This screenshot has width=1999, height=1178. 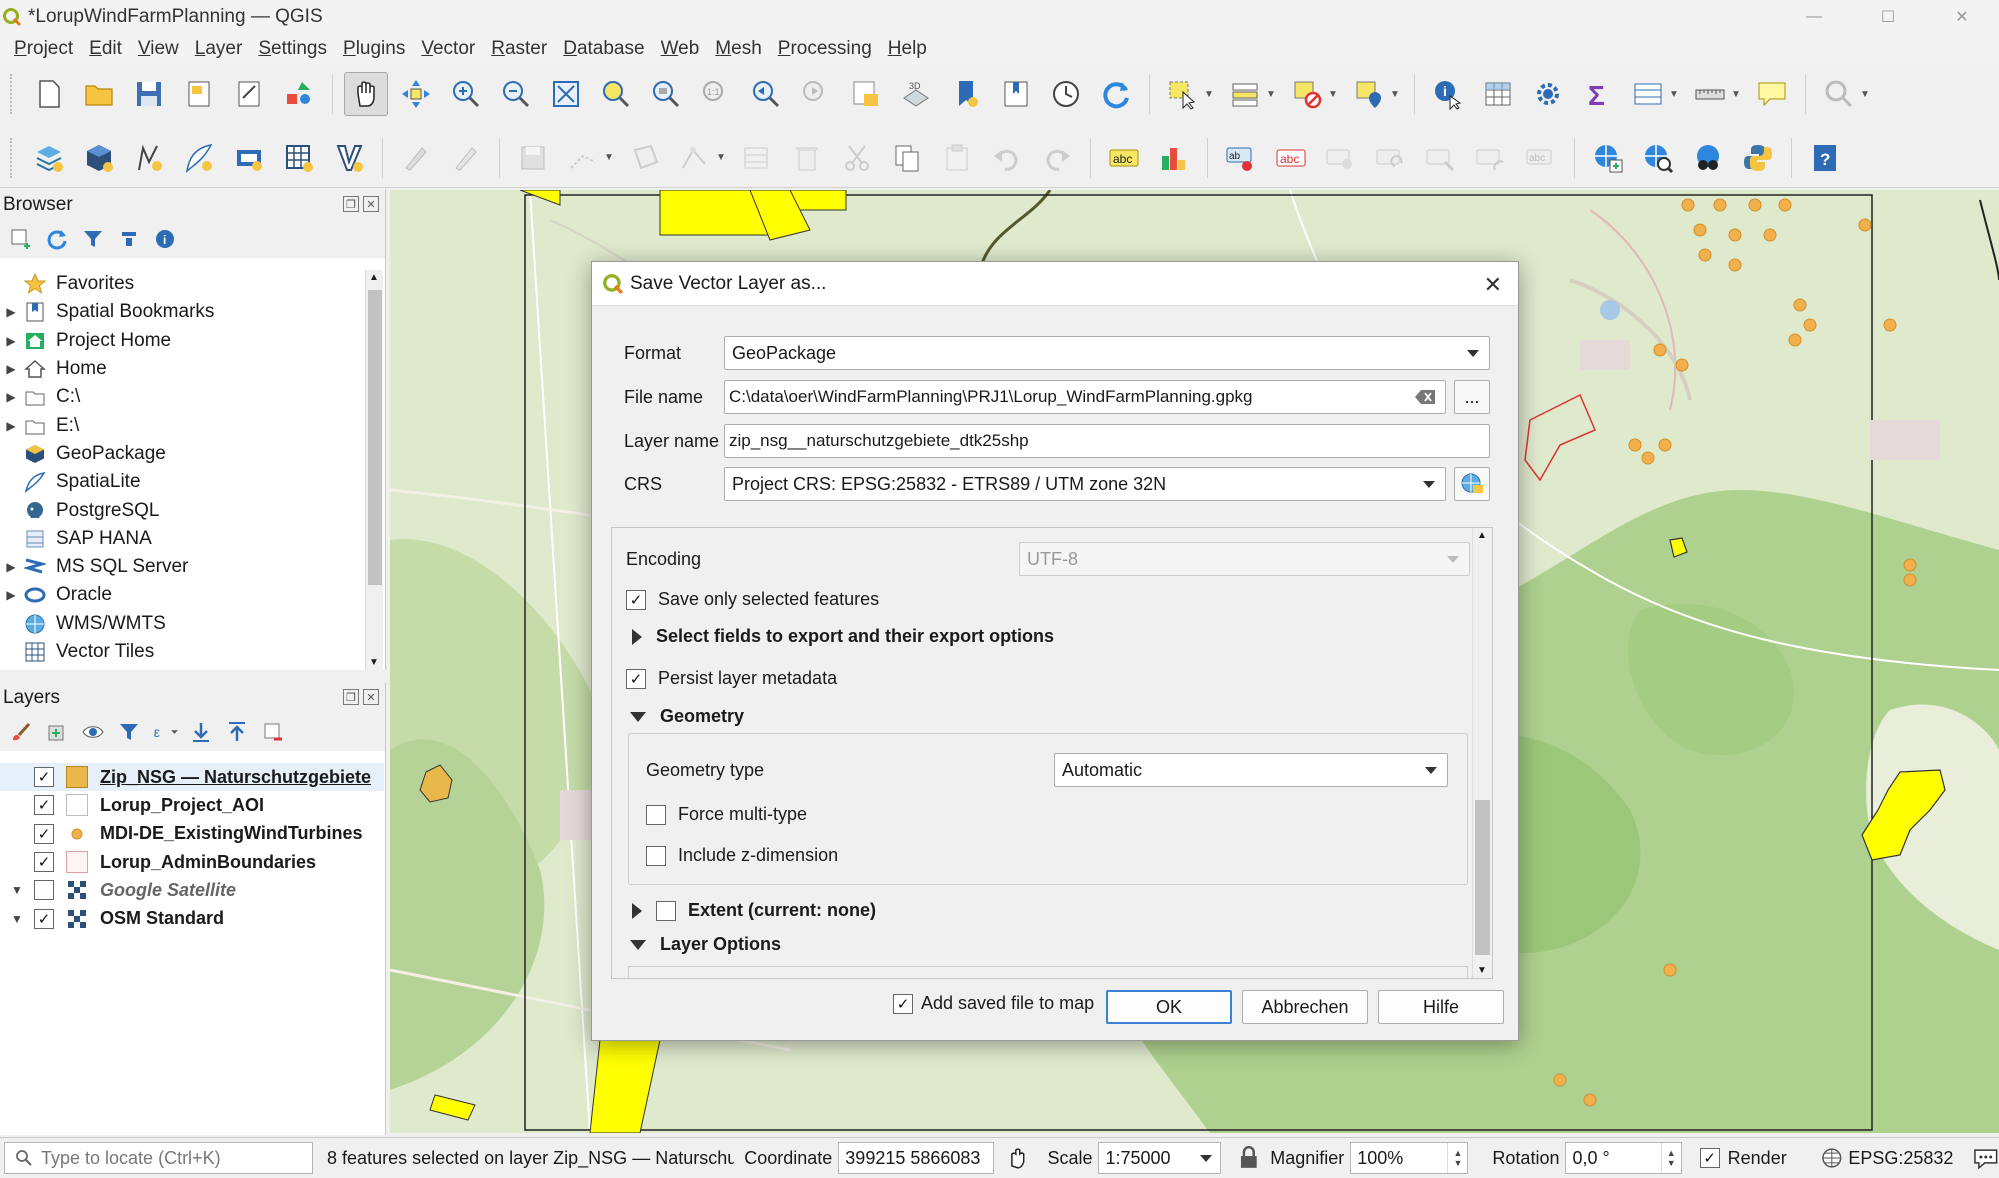 What do you see at coordinates (1107, 441) in the screenshot?
I see `layername-input: zip_nsg__naturschutzgebiete_dtk25shp` at bounding box center [1107, 441].